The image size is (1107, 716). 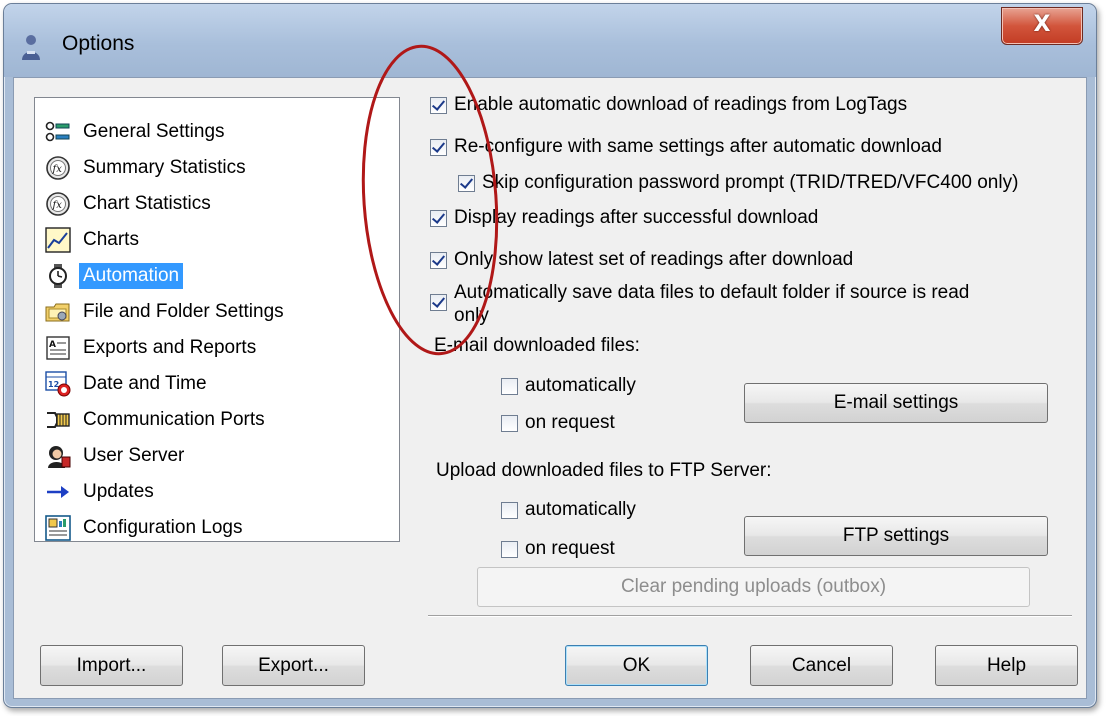 What do you see at coordinates (147, 203) in the screenshot?
I see `nav-label: Chart Statistics` at bounding box center [147, 203].